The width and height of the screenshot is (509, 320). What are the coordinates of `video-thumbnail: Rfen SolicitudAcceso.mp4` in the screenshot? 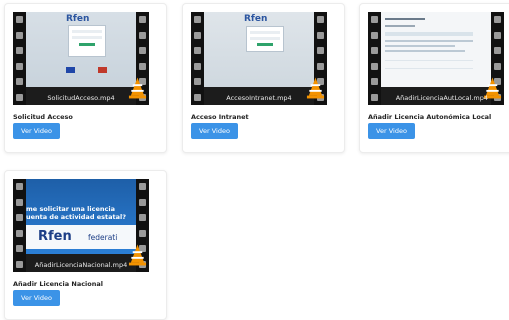 It's located at (81, 58).